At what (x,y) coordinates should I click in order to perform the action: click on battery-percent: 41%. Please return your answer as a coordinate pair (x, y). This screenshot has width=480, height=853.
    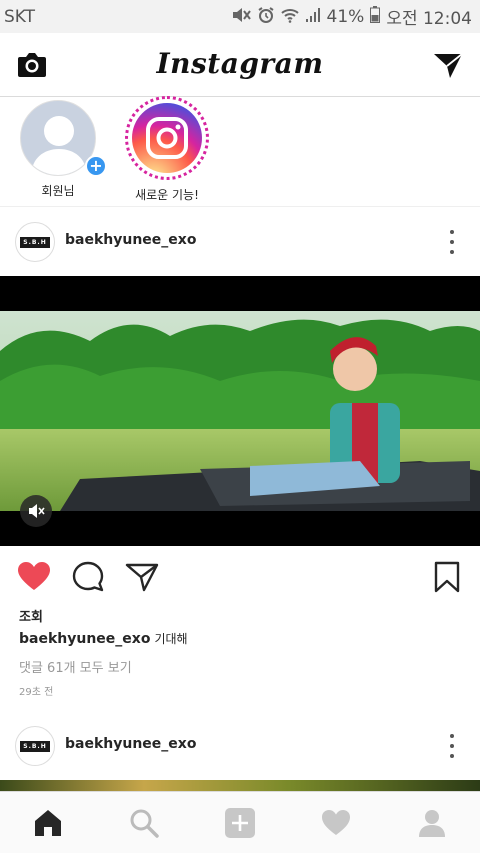
    Looking at the image, I should click on (345, 16).